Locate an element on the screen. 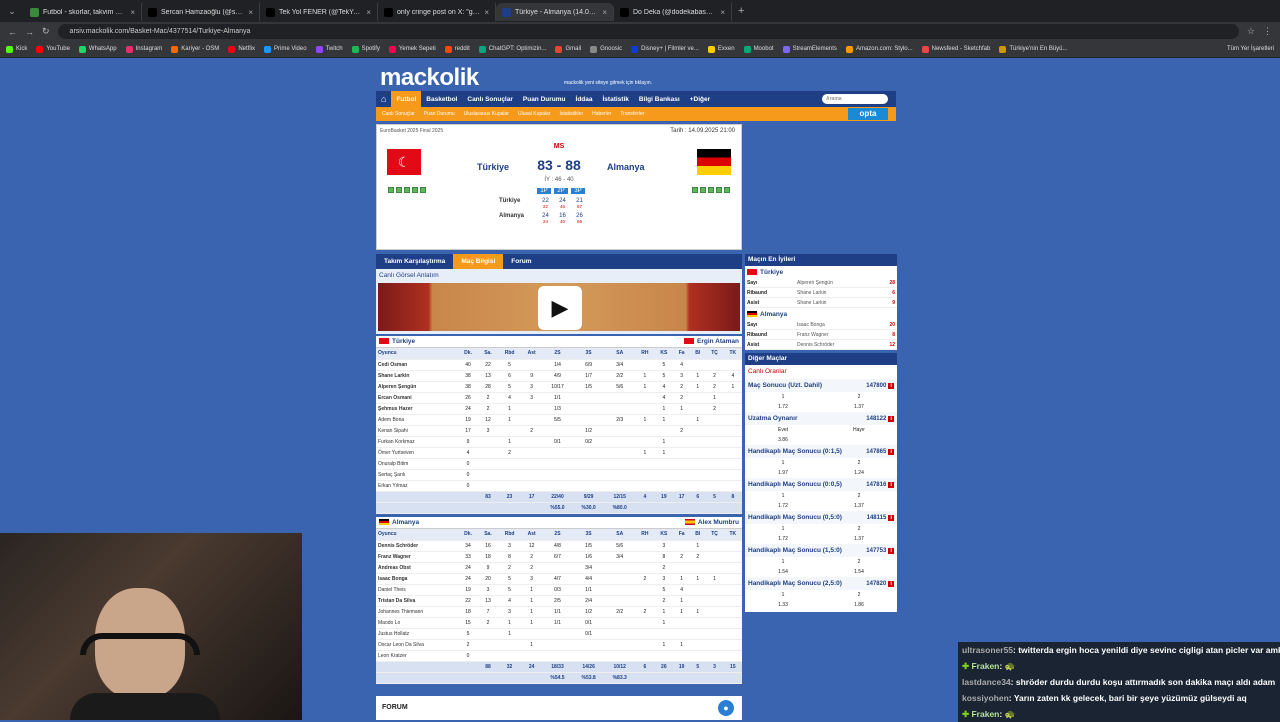 The height and width of the screenshot is (722, 1280). bookmark-item: Moobot is located at coordinates (758, 49).